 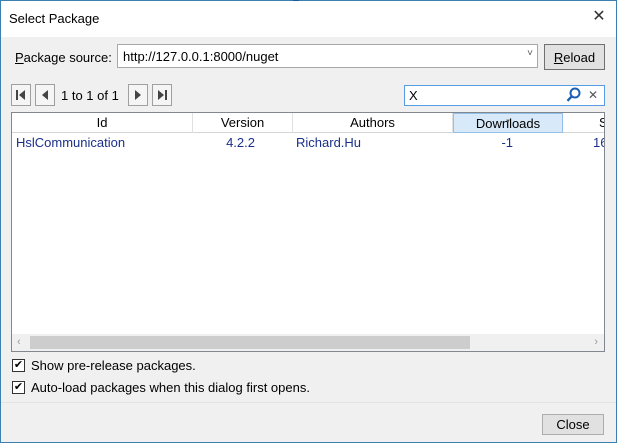 I want to click on autoload-checkbox: ✔, so click(x=18, y=387).